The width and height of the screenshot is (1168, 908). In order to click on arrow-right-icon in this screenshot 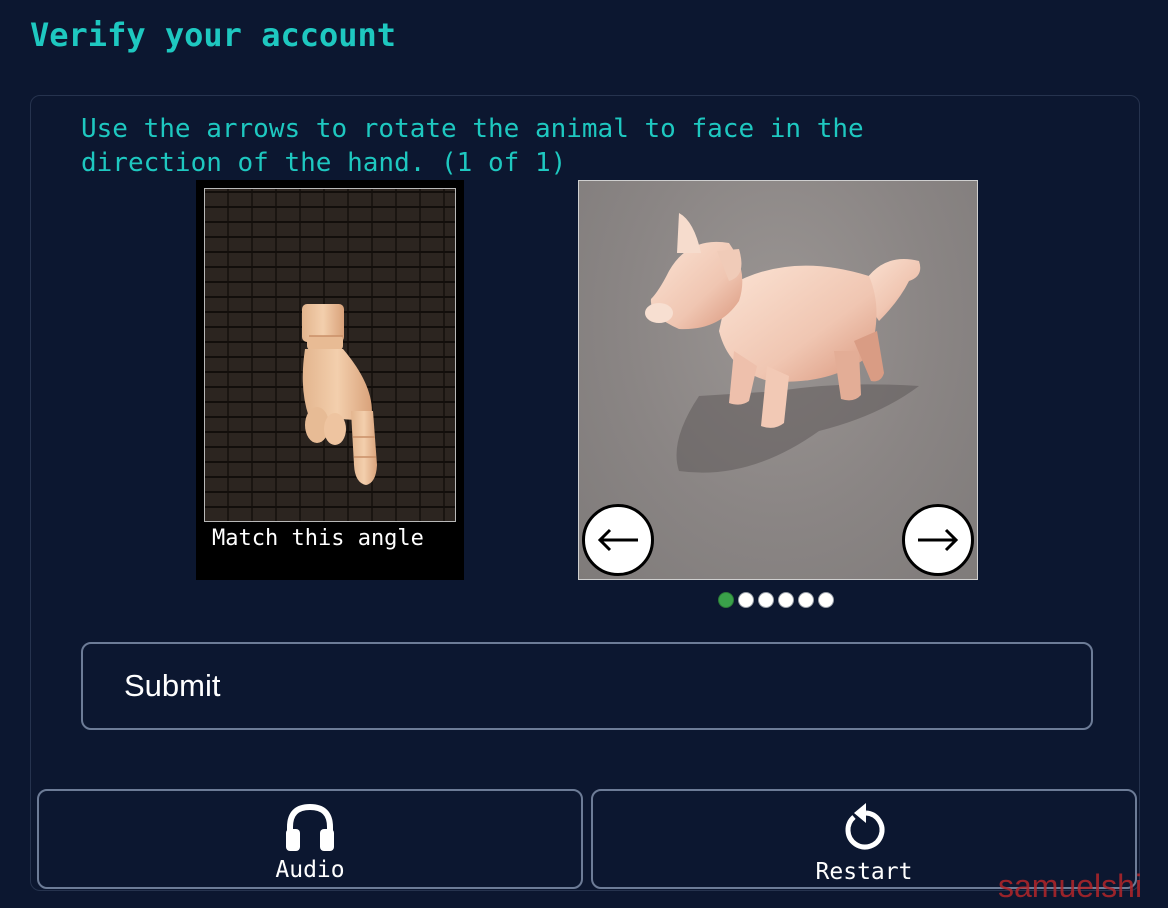, I will do `click(938, 540)`.